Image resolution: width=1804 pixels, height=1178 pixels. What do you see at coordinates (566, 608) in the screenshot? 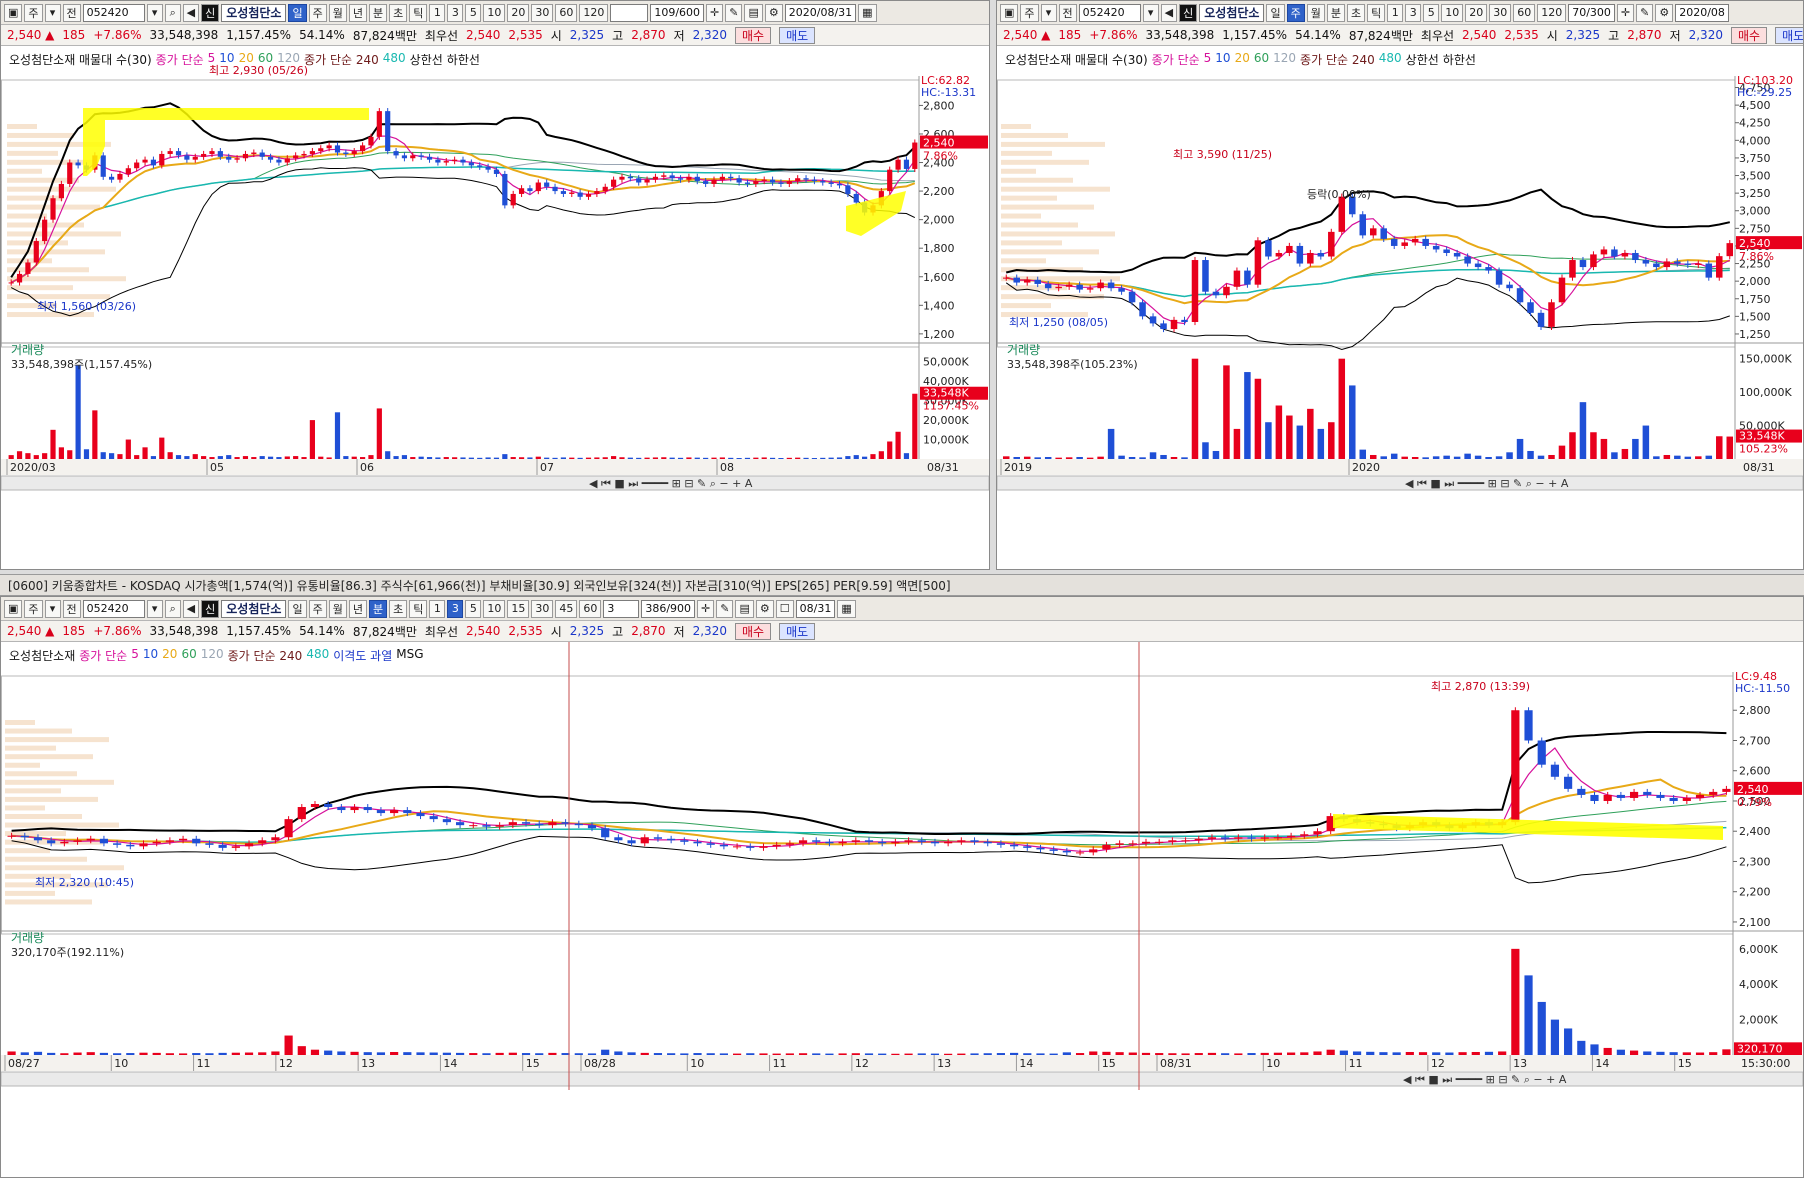
I see `interval-45: 45` at bounding box center [566, 608].